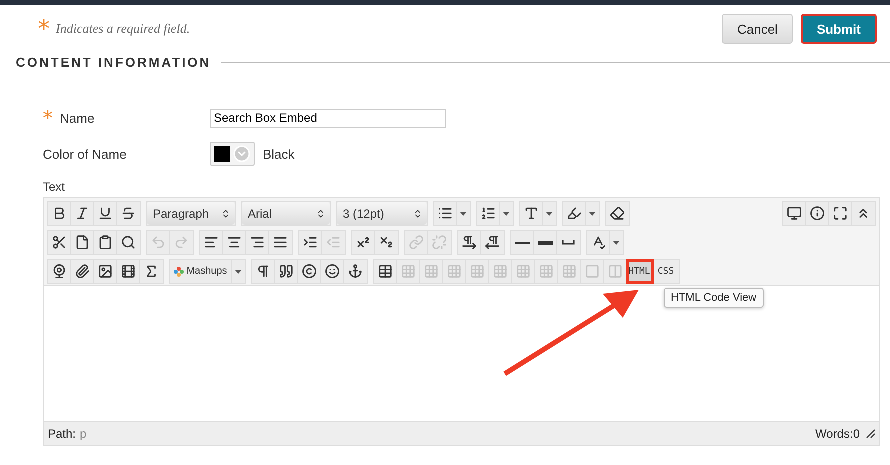  Describe the element at coordinates (310, 242) in the screenshot. I see `indent-icon` at that location.